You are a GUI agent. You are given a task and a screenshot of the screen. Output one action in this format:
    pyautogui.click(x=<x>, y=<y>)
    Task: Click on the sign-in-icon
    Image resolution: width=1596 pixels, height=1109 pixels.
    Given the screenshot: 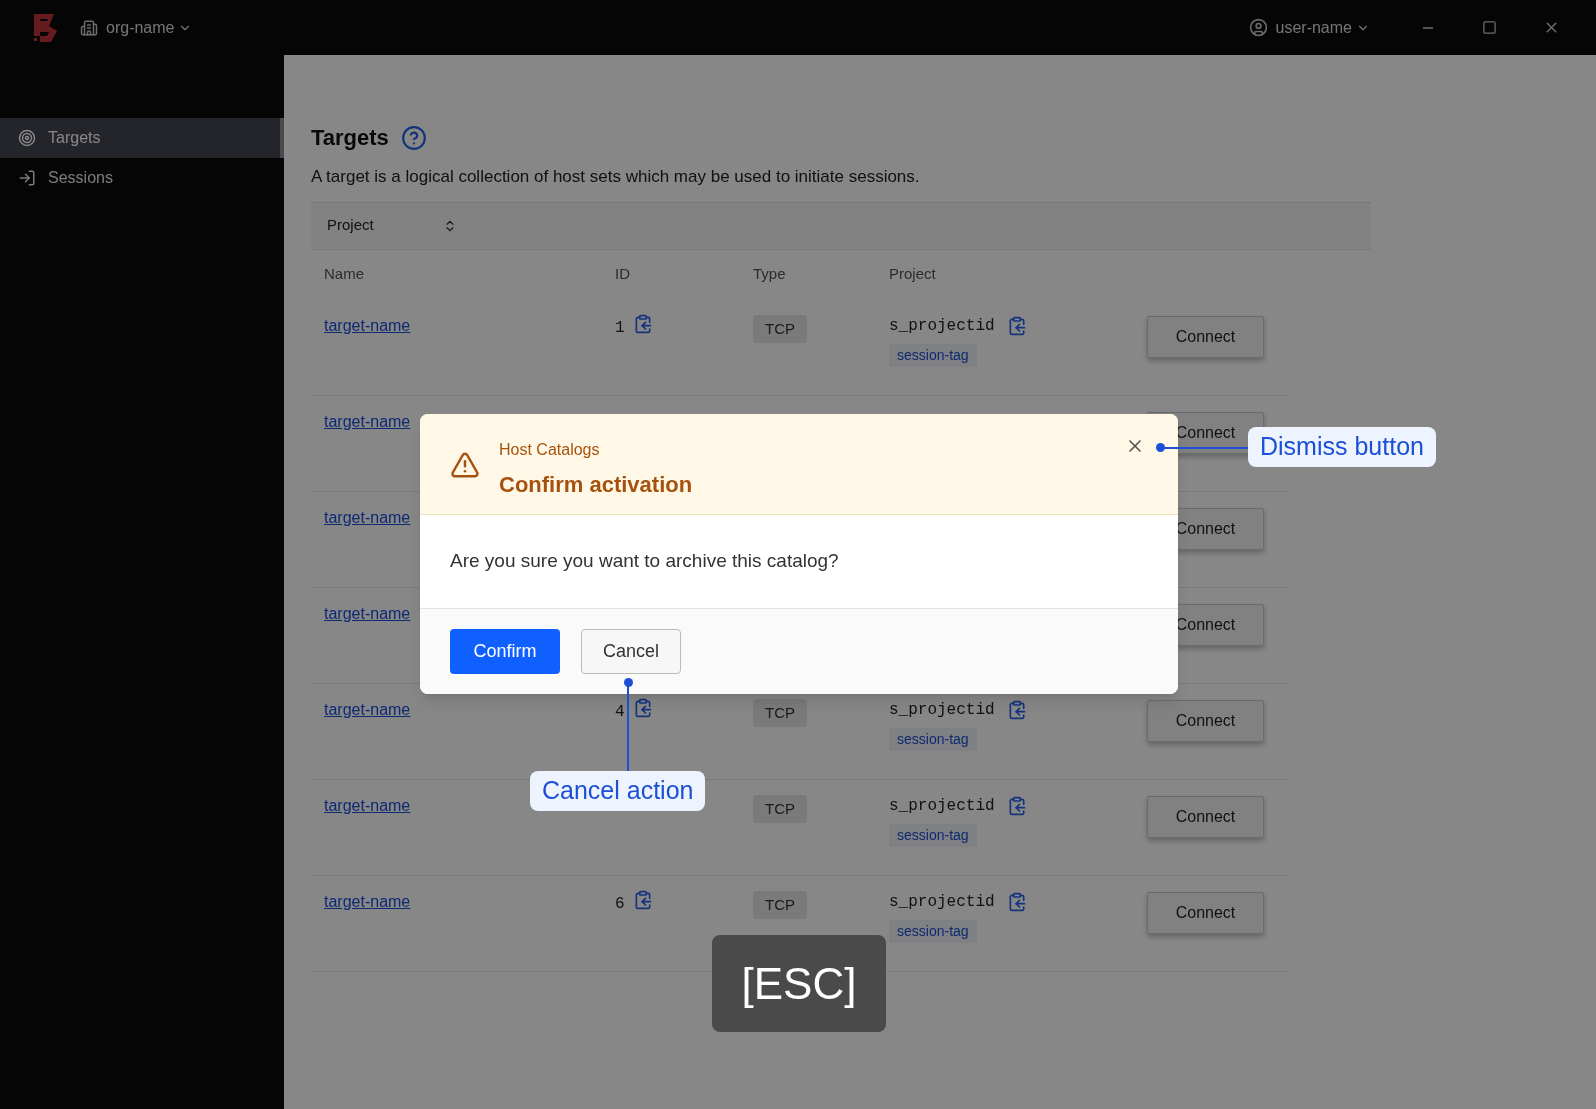 What is the action you would take?
    pyautogui.click(x=27, y=178)
    